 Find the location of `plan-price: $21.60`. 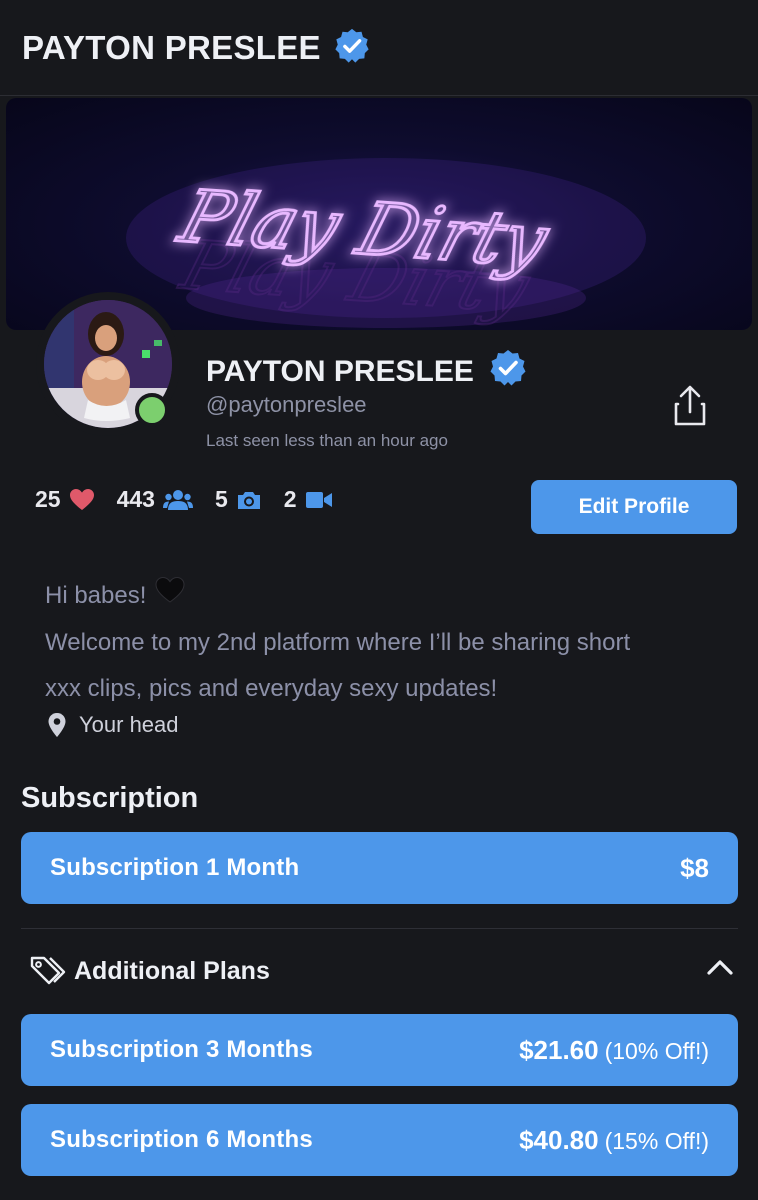

plan-price: $21.60 is located at coordinates (559, 1049).